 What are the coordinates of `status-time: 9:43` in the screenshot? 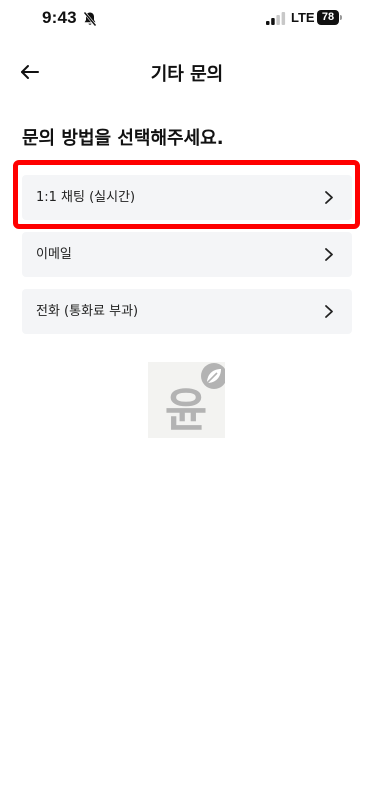 It's located at (59, 17).